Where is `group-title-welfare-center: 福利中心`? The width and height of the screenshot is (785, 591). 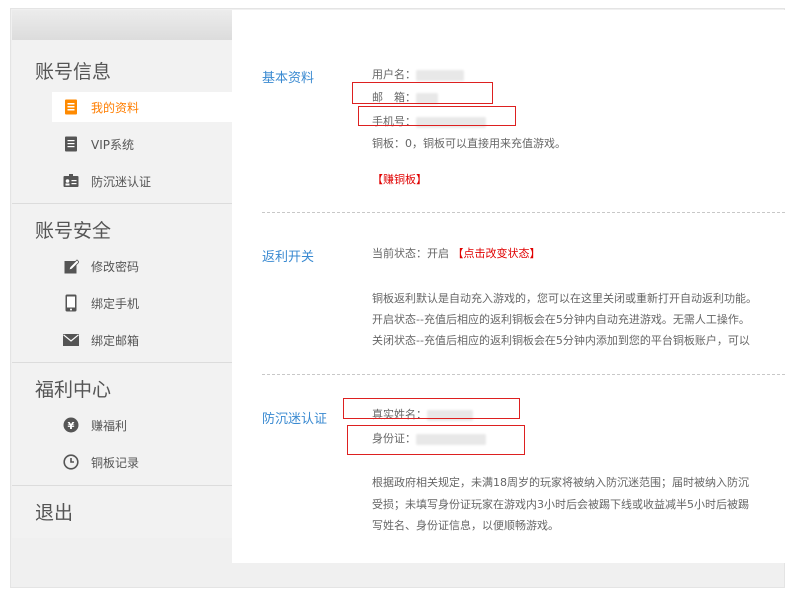
group-title-welfare-center: 福利中心 is located at coordinates (73, 390).